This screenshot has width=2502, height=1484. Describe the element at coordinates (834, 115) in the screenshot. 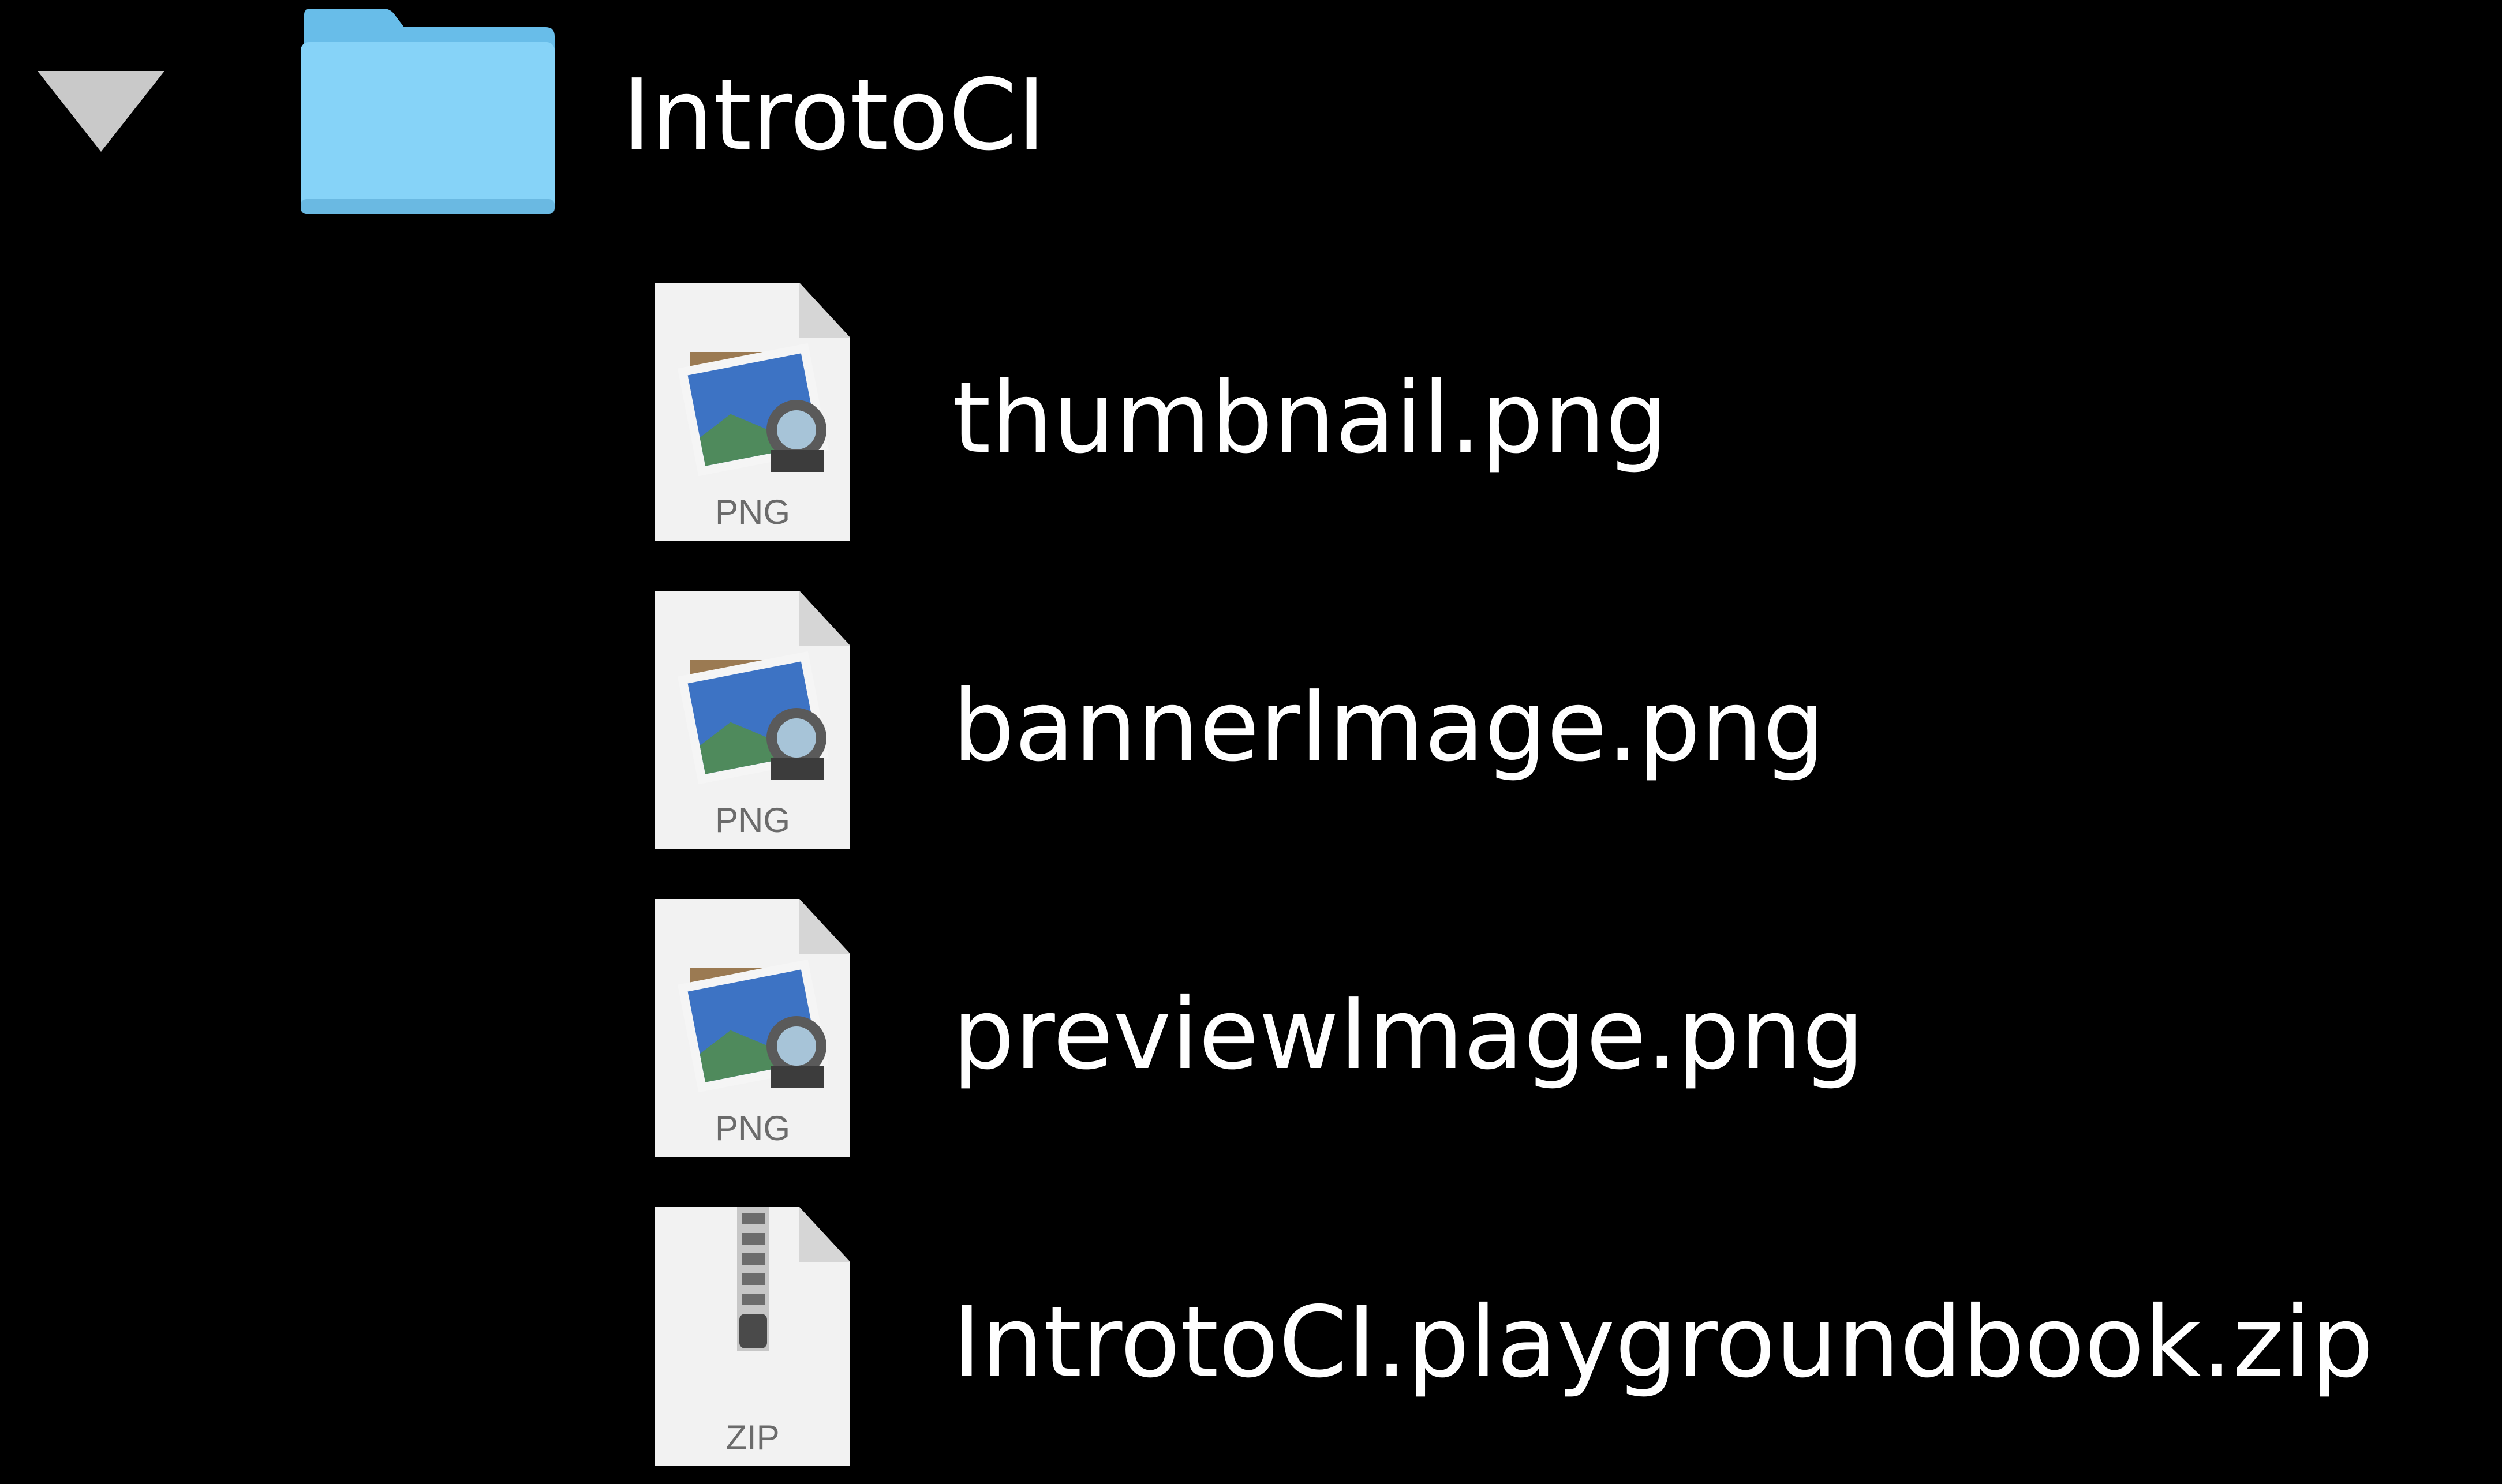

I see `folder-name: IntrotoCI` at that location.